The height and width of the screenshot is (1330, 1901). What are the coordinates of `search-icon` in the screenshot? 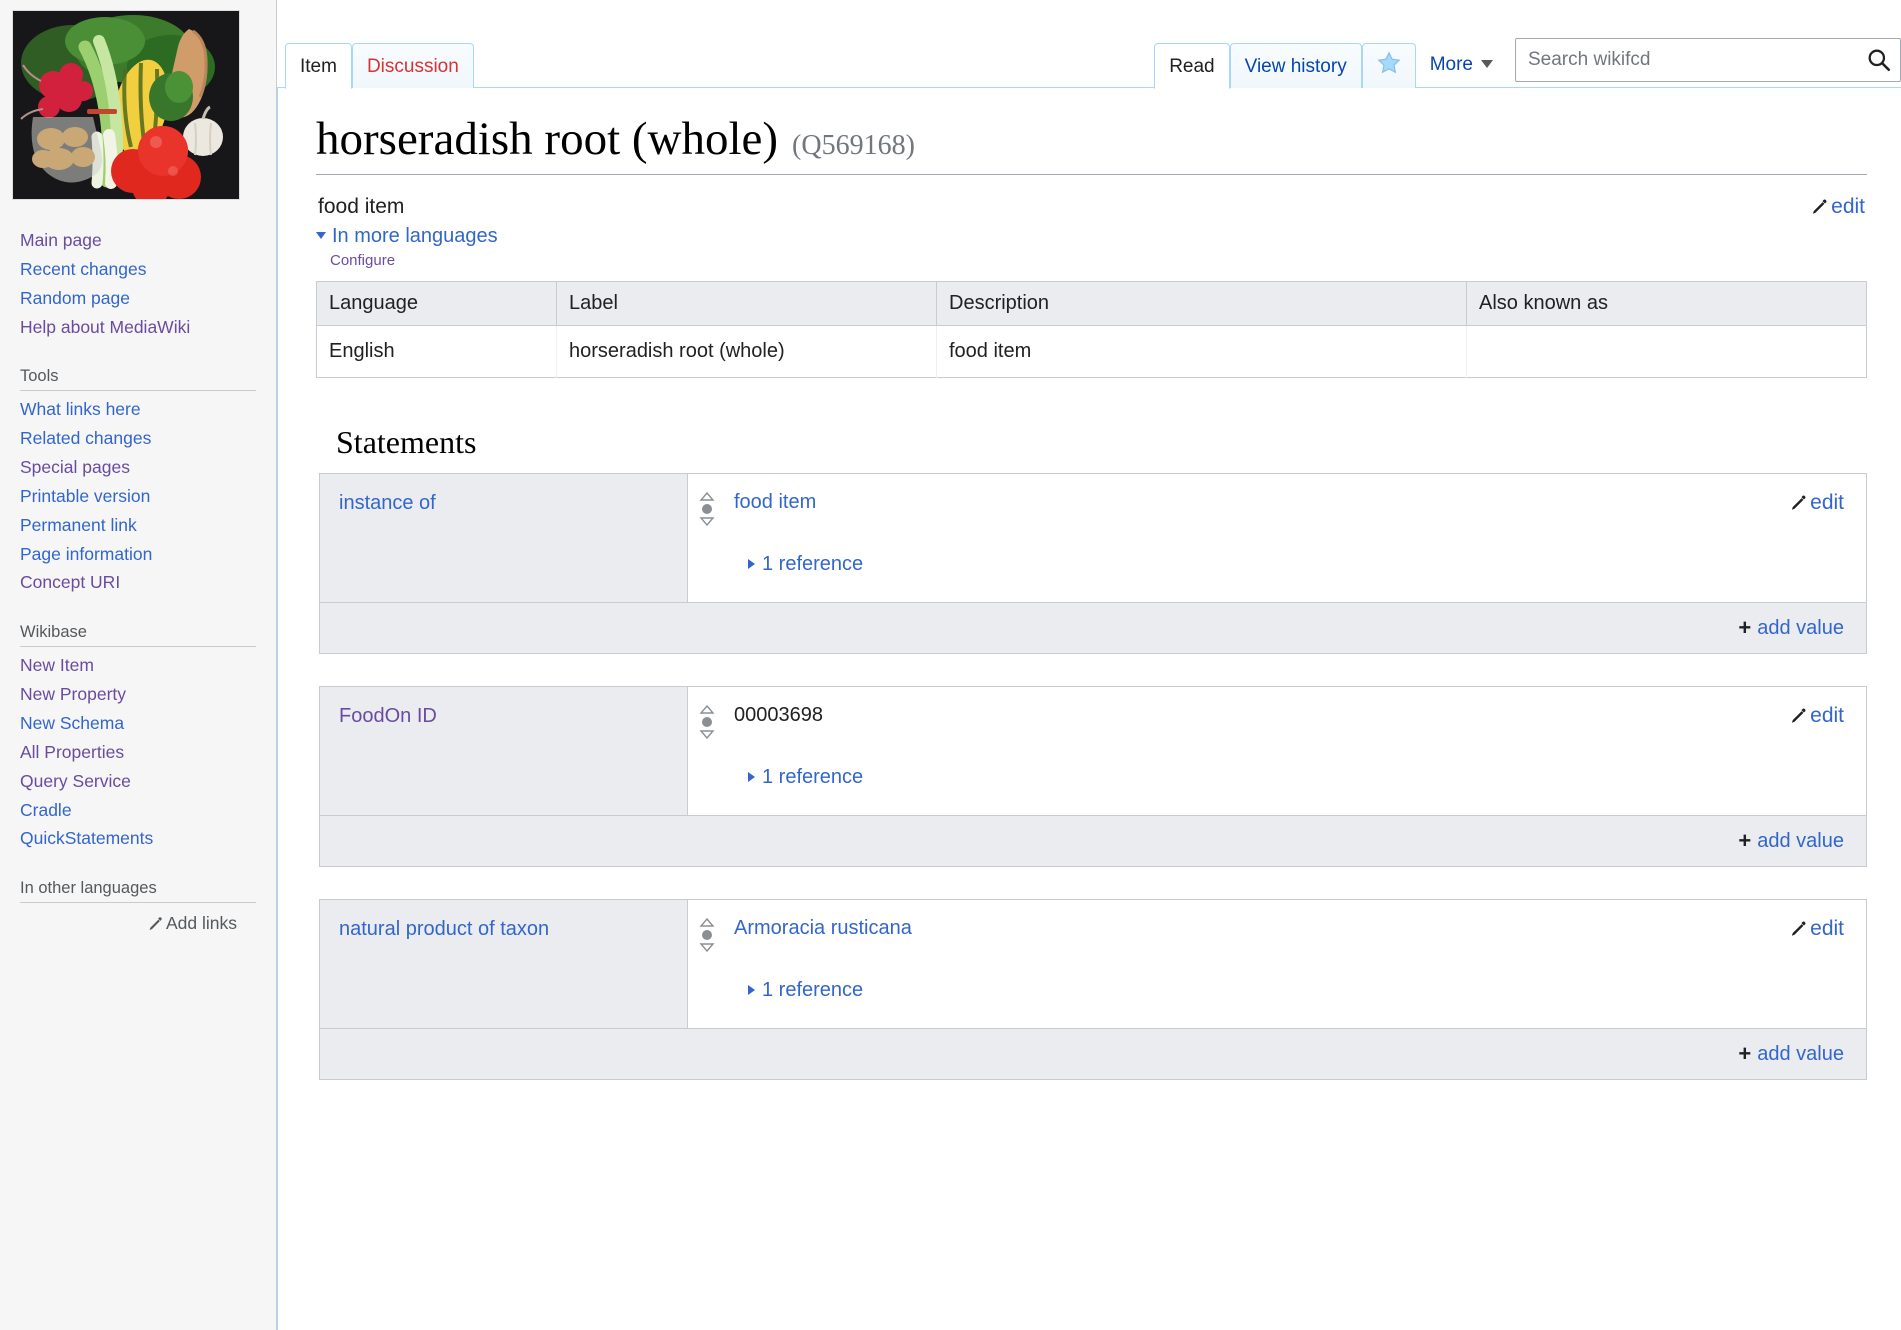 It's located at (1879, 60).